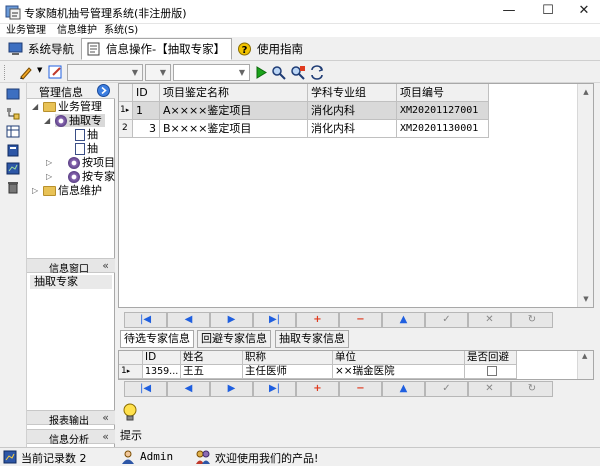 This screenshot has height=466, width=600. Describe the element at coordinates (56, 72) in the screenshot. I see `edit-record-icon` at that location.